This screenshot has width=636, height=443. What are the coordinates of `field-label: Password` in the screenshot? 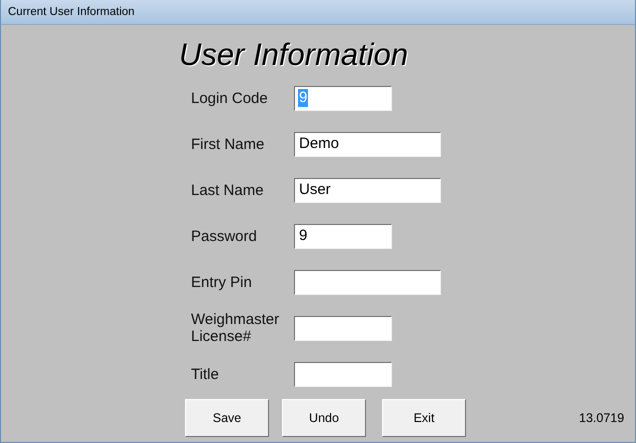 It's located at (224, 236).